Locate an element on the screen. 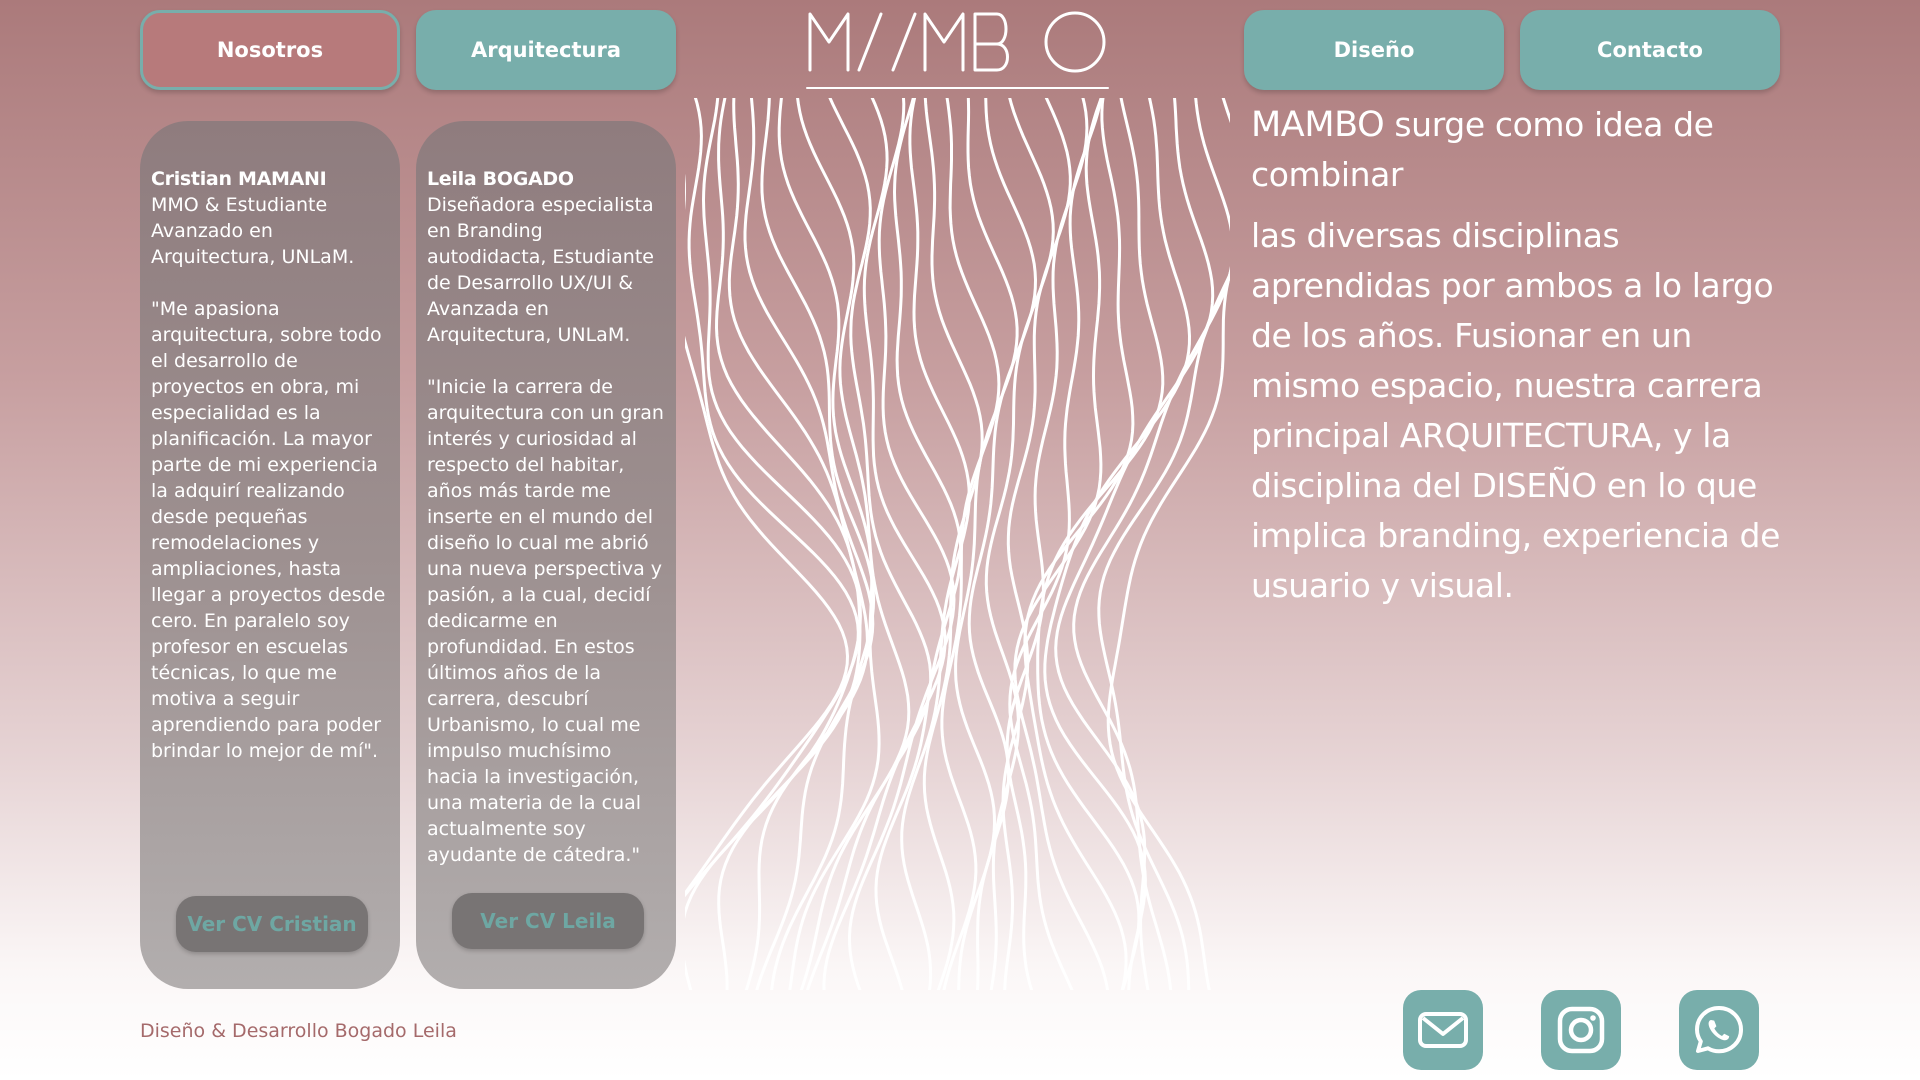 This screenshot has height=1080, width=1920. instagram-icon is located at coordinates (1581, 1030).